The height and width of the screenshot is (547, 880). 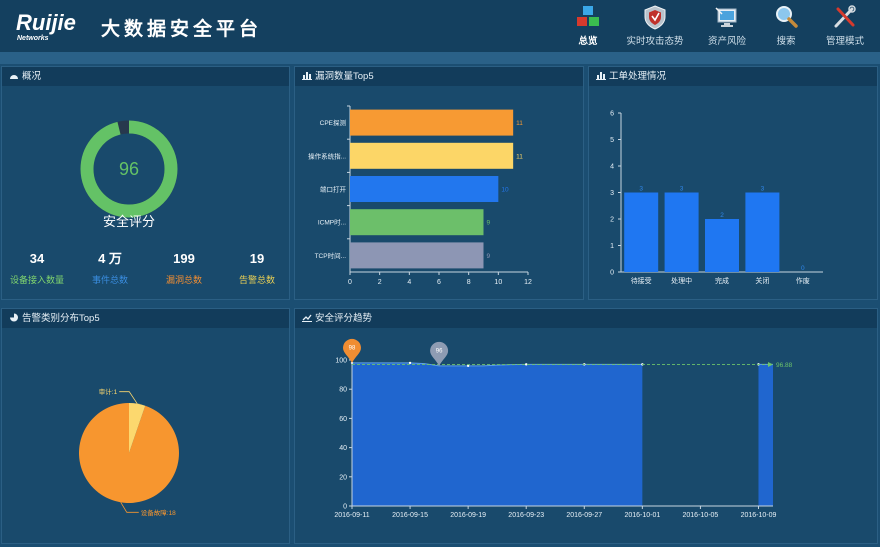 I want to click on ticket-panel-header: 工单处理情况, so click(x=733, y=76).